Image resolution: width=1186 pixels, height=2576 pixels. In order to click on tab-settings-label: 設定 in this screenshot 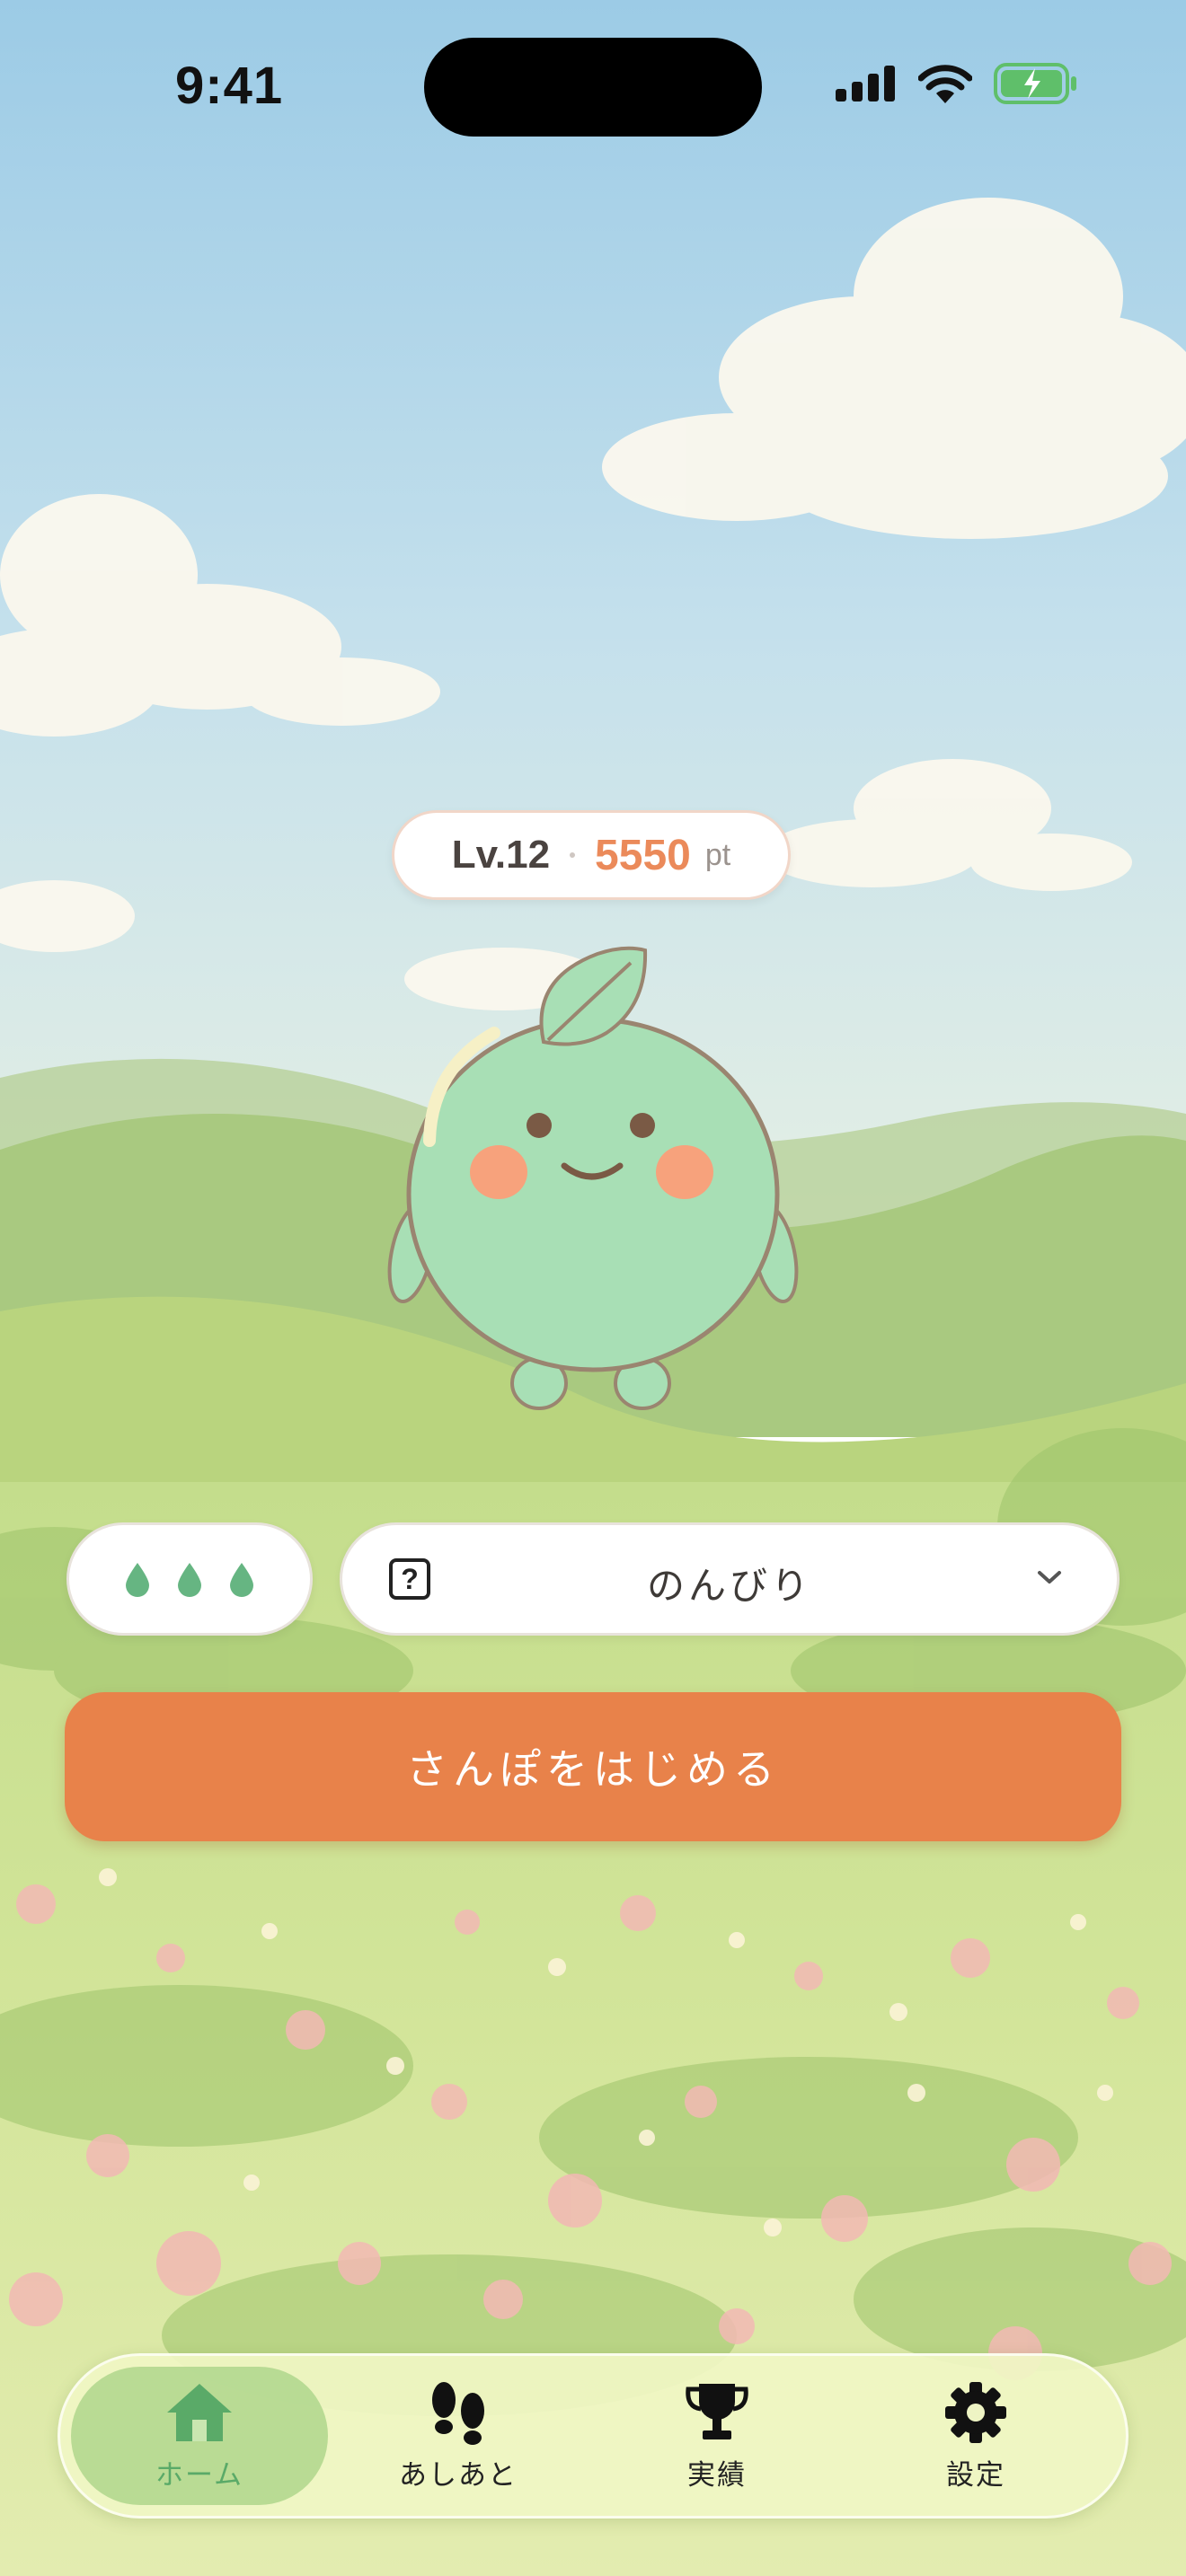, I will do `click(975, 2475)`.